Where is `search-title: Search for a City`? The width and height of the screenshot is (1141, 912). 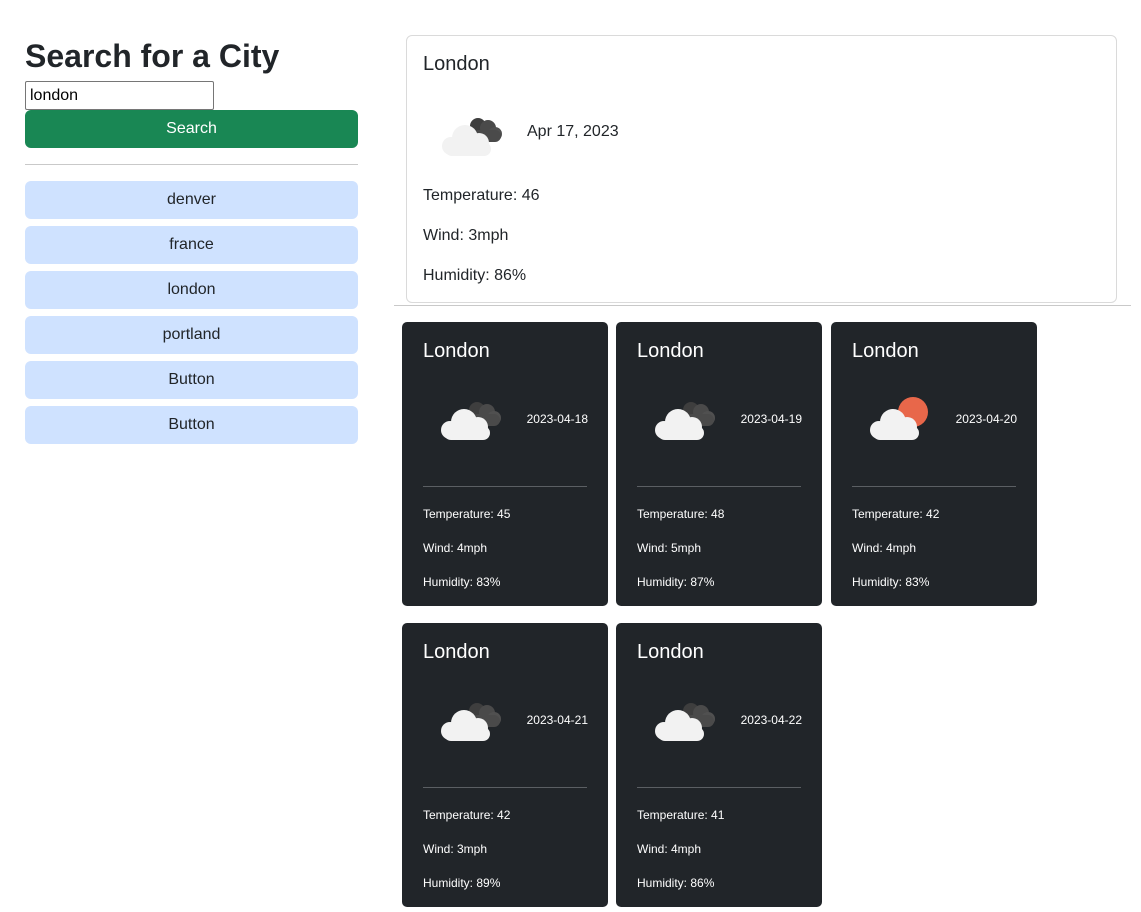 search-title: Search for a City is located at coordinates (152, 56).